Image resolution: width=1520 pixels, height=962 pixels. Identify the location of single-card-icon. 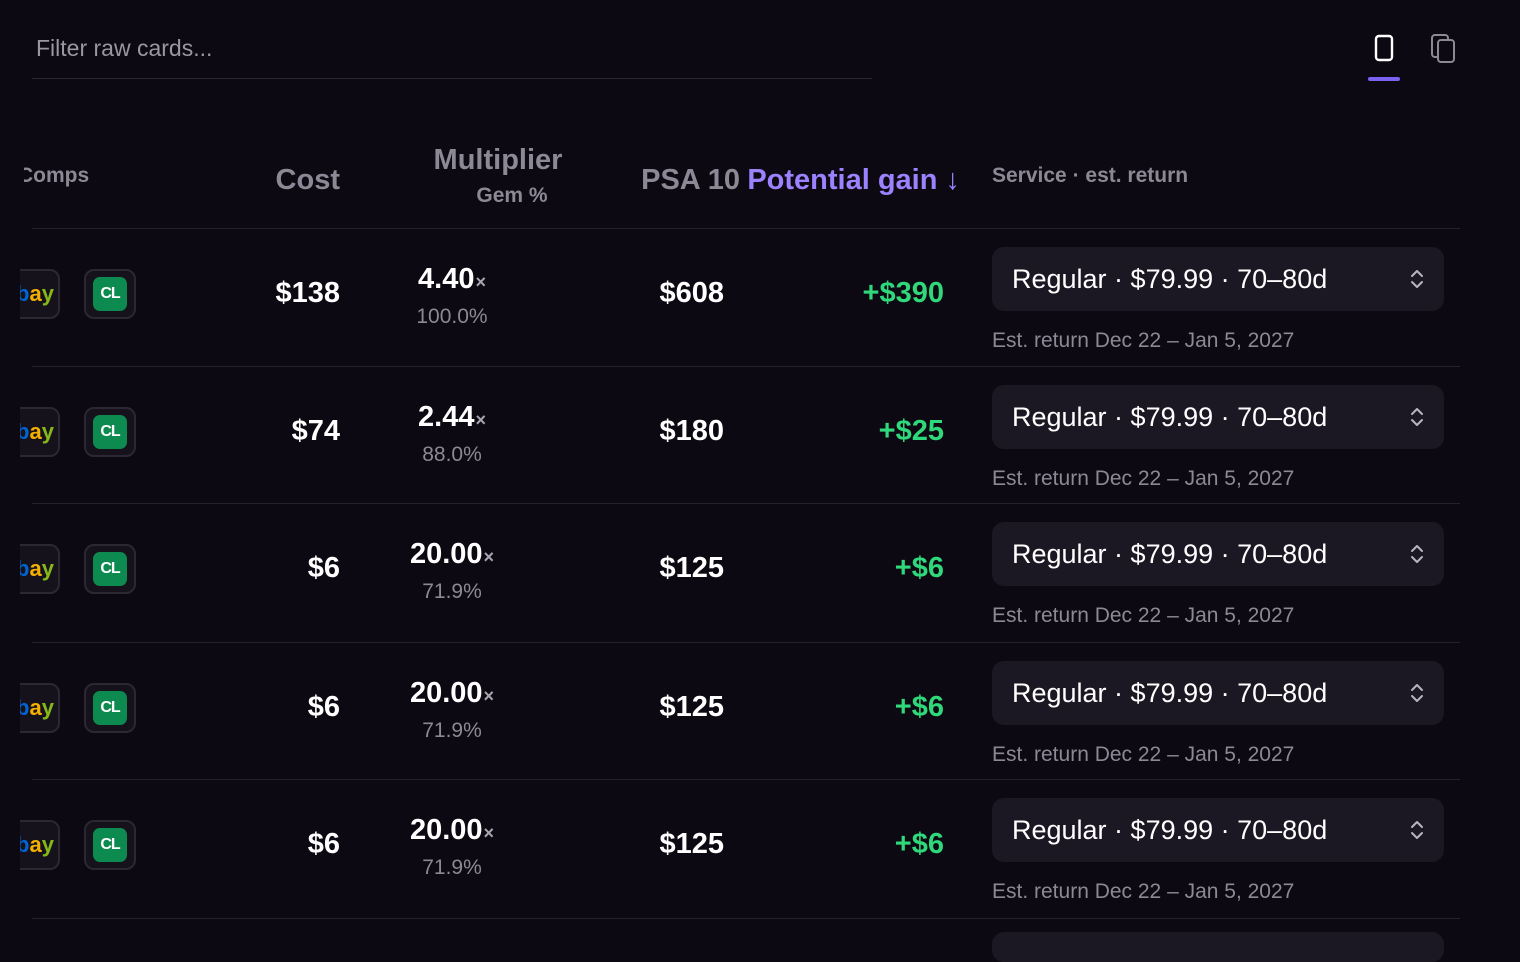
(1384, 48).